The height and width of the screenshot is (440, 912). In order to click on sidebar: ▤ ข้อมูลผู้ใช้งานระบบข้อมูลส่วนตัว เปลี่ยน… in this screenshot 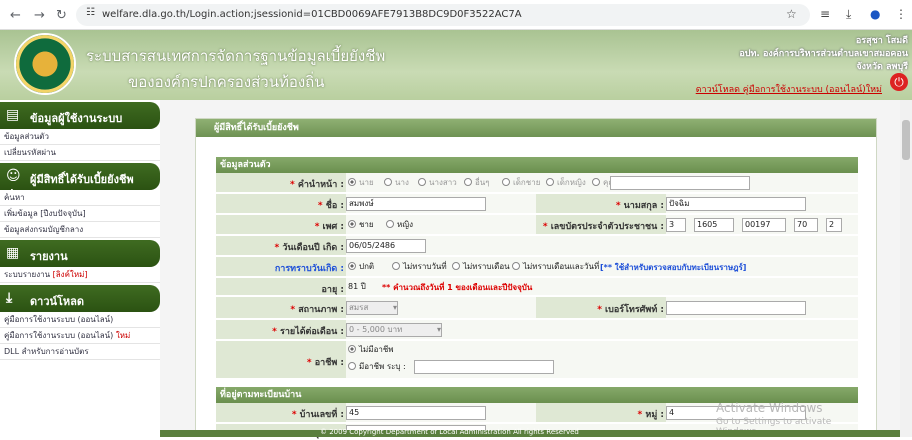, I will do `click(80, 268)`.